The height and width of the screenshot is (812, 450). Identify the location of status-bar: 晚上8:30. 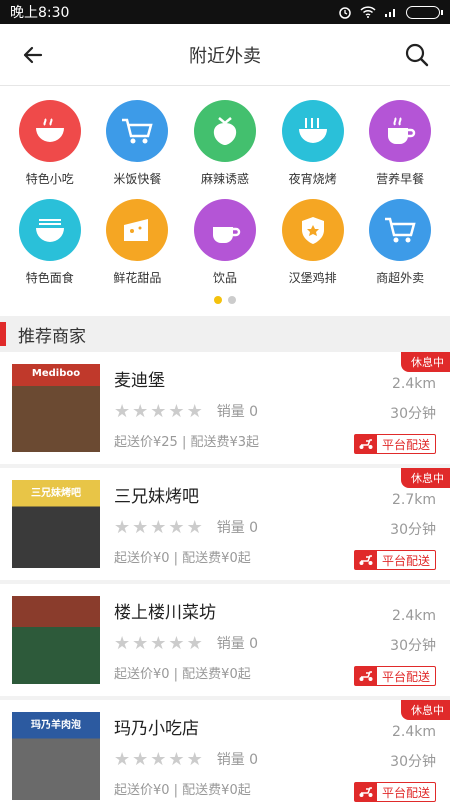
(225, 12).